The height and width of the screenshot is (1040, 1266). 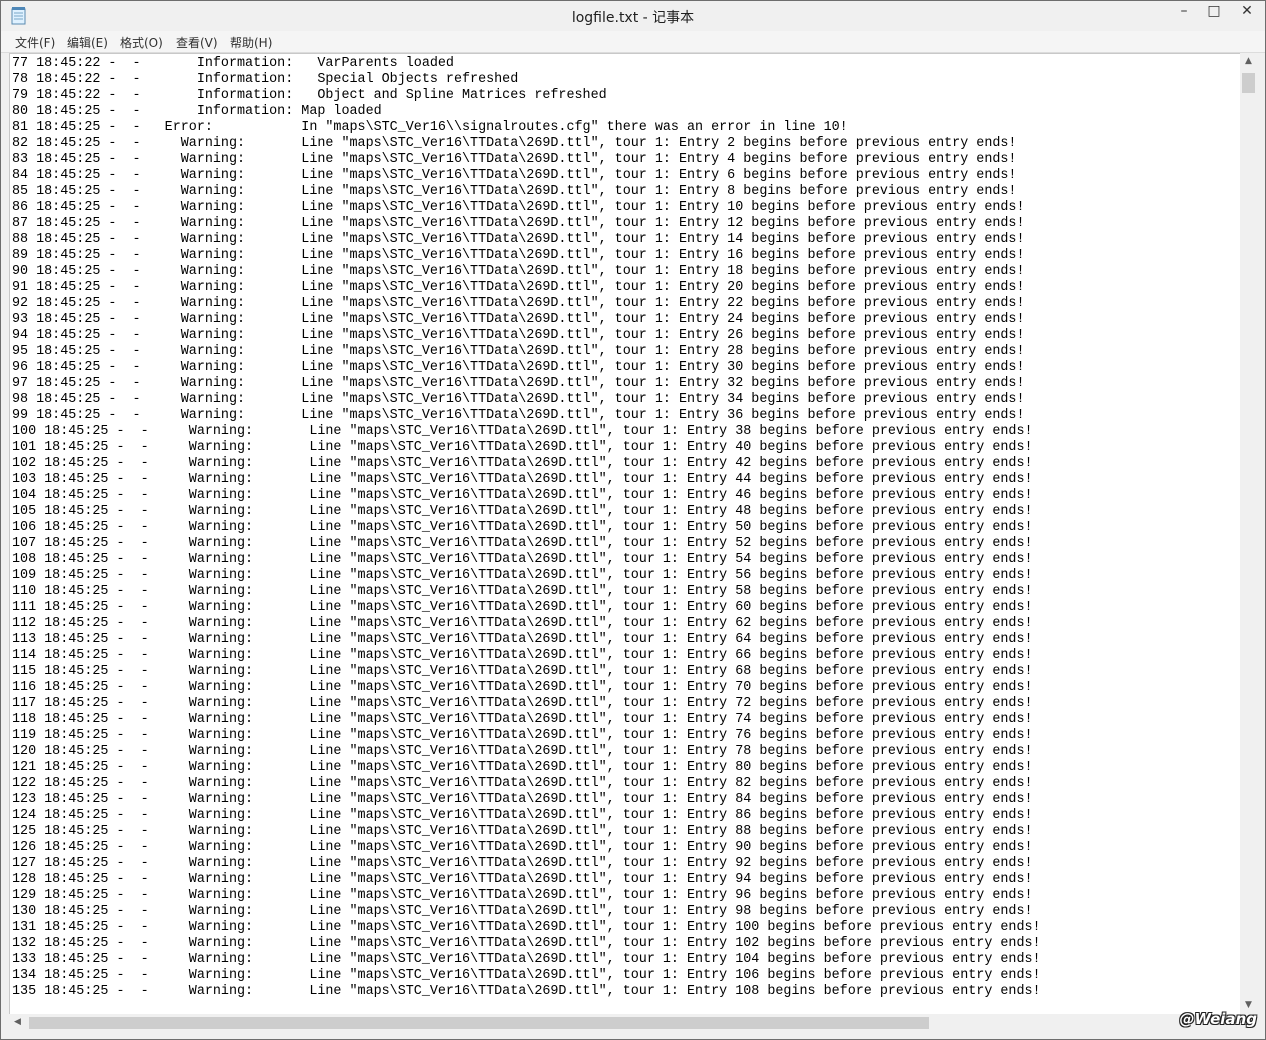 I want to click on title-bar: logfile.txt - 记事本 – □ ✕, so click(x=633, y=16).